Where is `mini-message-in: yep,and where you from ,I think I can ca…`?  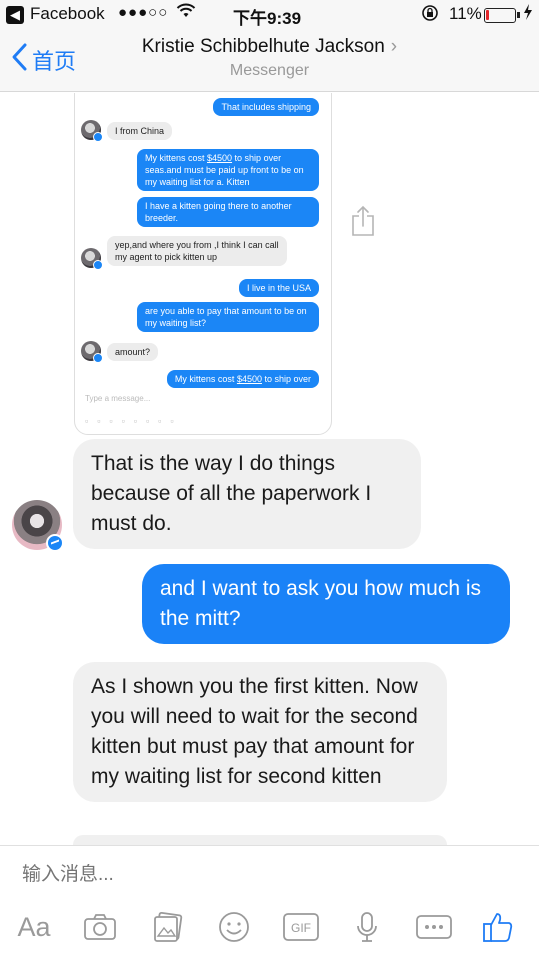
mini-message-in: yep,and where you from ,I think I can ca… is located at coordinates (197, 251).